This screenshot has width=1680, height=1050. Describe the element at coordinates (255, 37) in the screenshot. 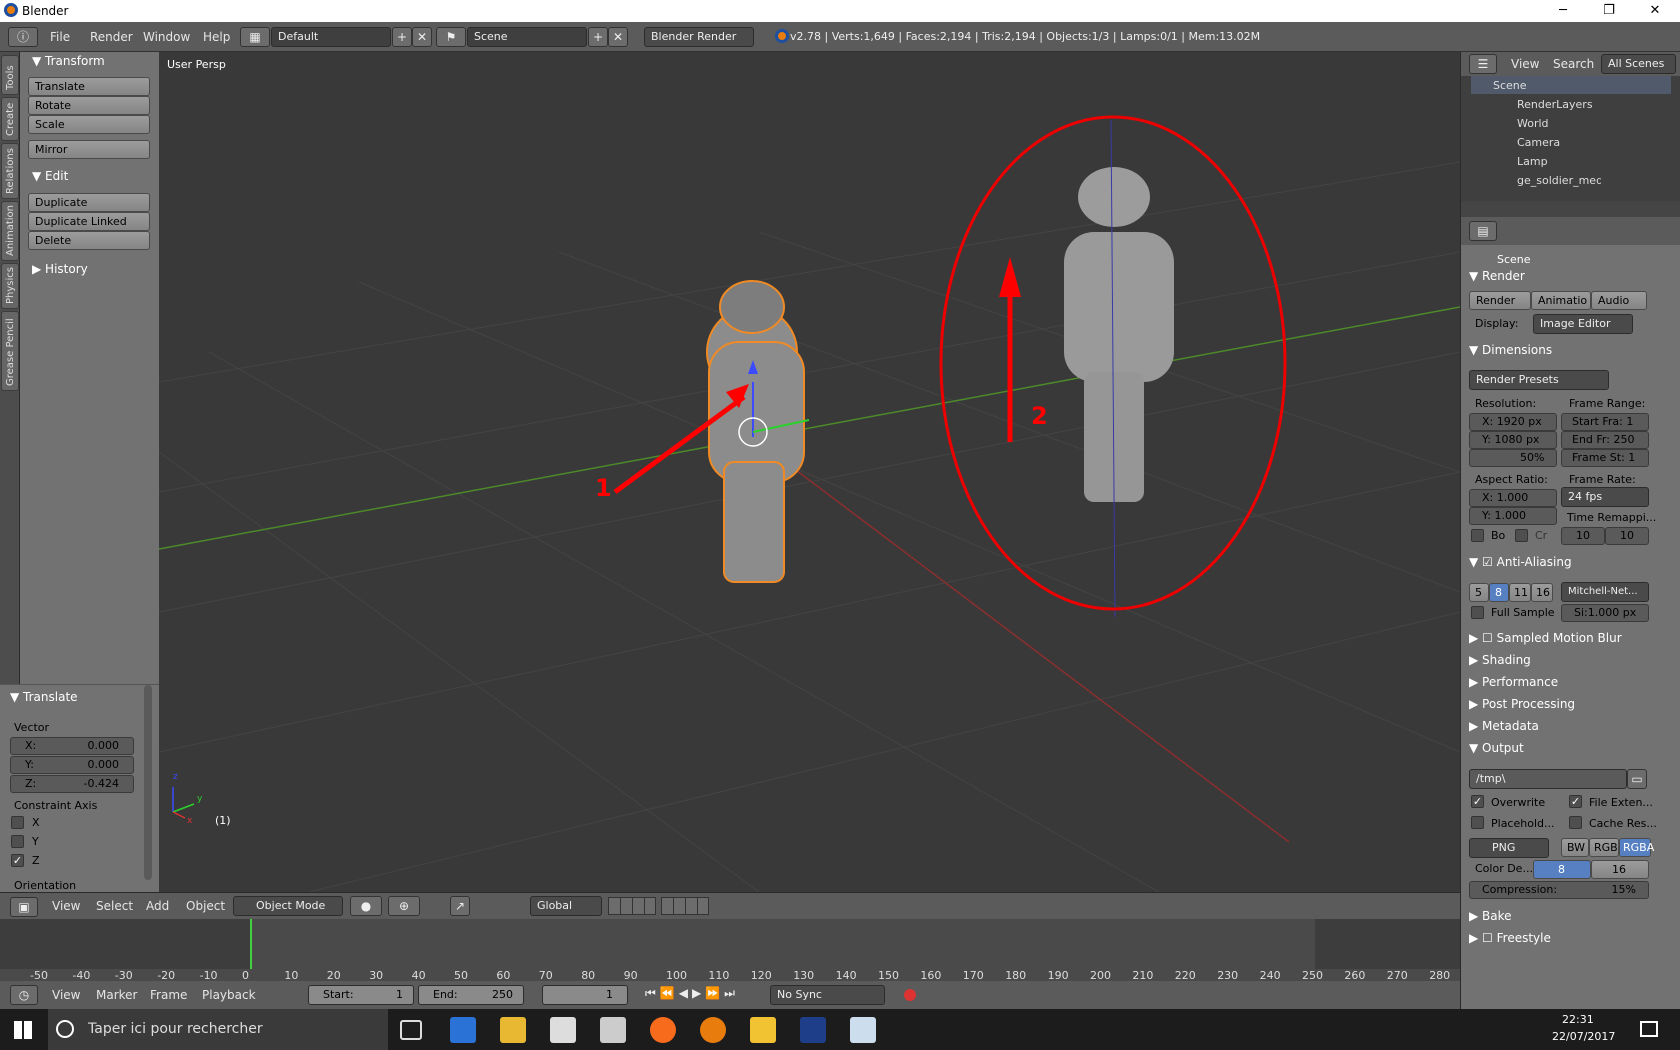

I see `layout-icon: ▦` at that location.